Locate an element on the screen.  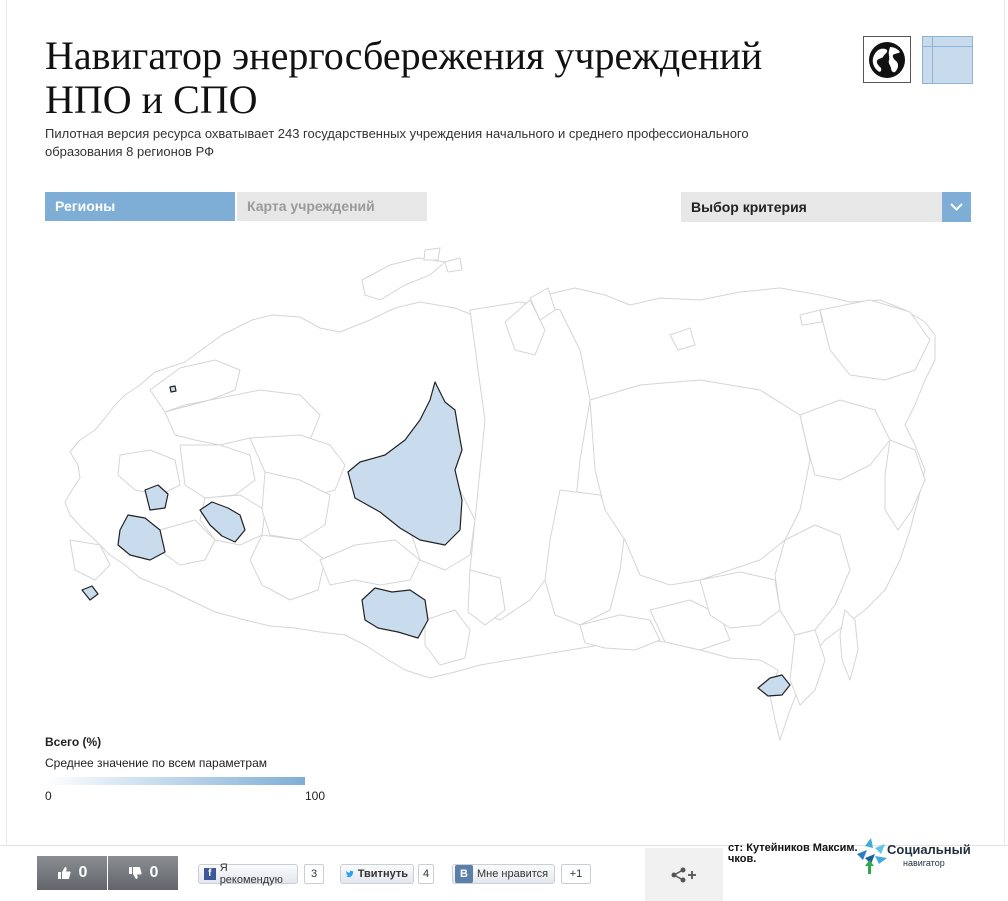
criteria-select: Выбор критерия is located at coordinates (826, 207).